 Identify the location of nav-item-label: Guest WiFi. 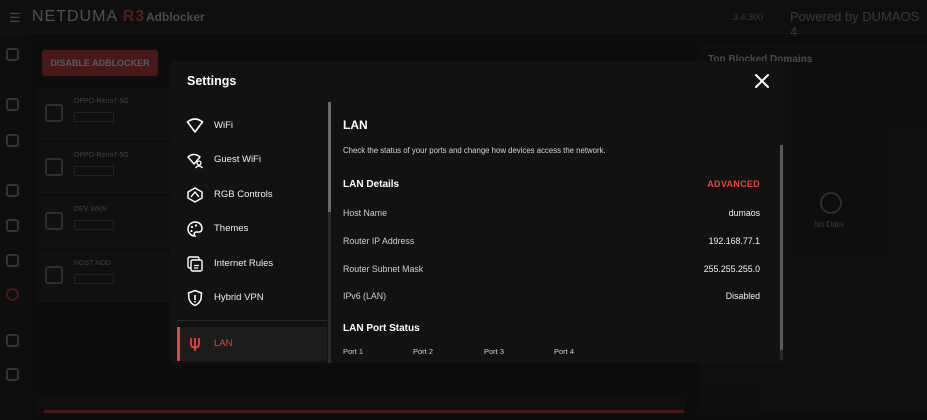
(237, 159).